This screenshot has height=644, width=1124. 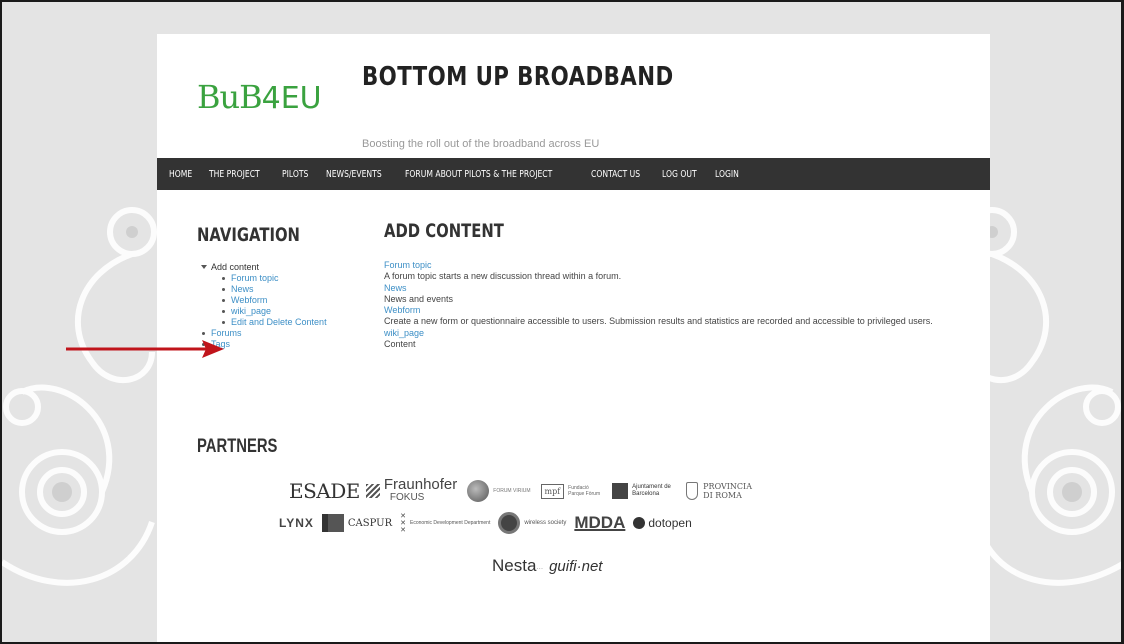 I want to click on partner-logo-provincia-roma: PROVINCIA DI ROMA, so click(x=731, y=491).